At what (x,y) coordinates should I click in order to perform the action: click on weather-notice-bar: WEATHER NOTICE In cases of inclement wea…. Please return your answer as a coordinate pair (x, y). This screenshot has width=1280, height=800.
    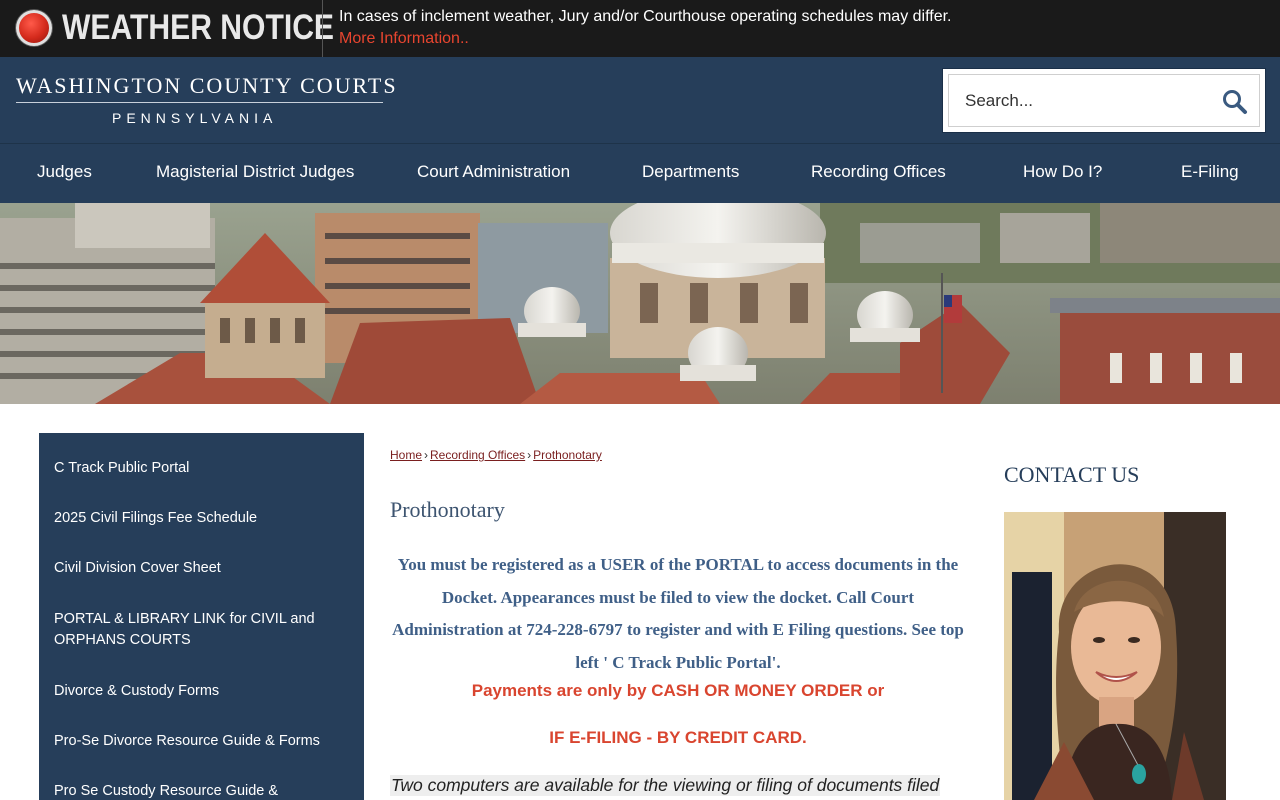
    Looking at the image, I should click on (640, 28).